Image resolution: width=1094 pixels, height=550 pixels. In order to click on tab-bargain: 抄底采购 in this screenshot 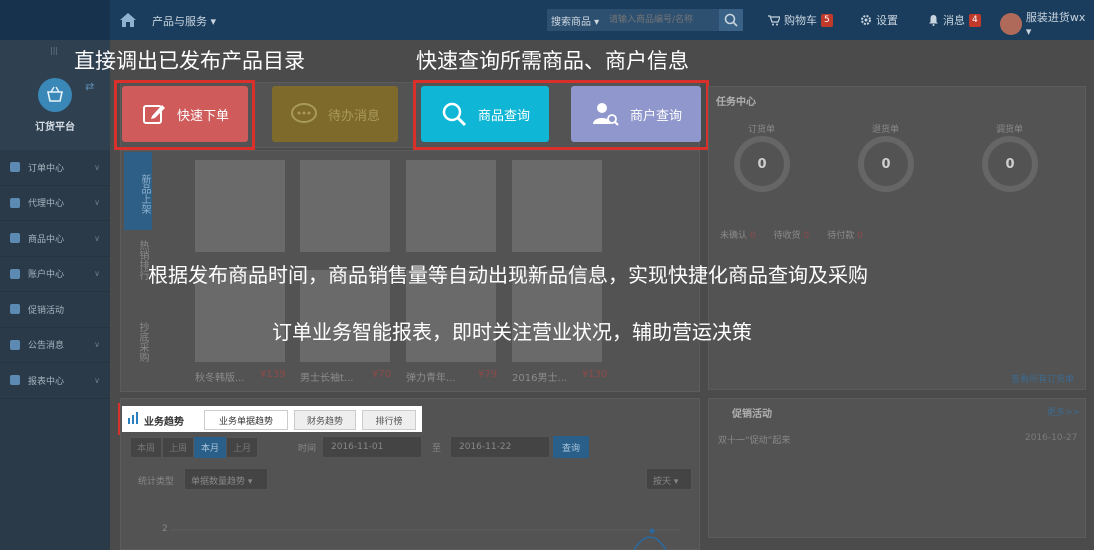, I will do `click(140, 352)`.